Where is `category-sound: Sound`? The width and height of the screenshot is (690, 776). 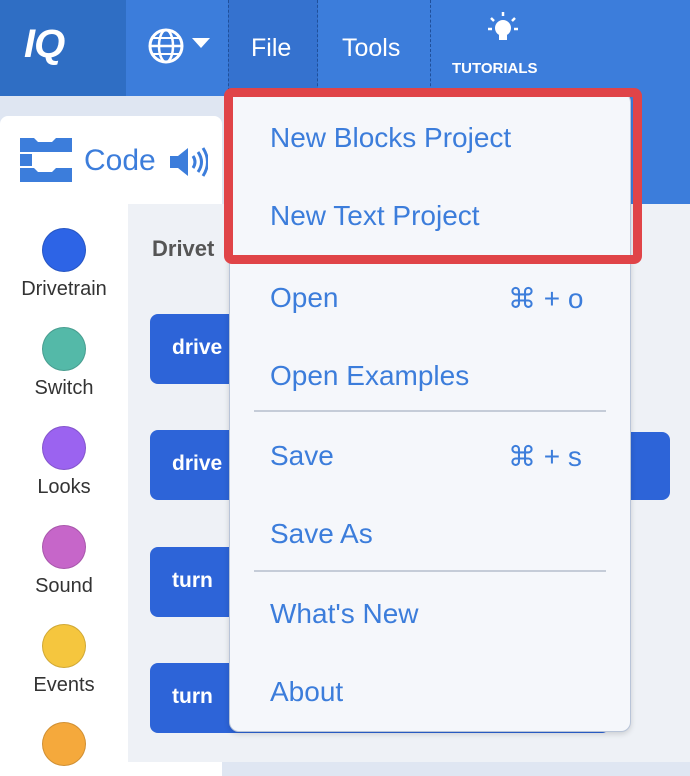
category-sound: Sound is located at coordinates (64, 561).